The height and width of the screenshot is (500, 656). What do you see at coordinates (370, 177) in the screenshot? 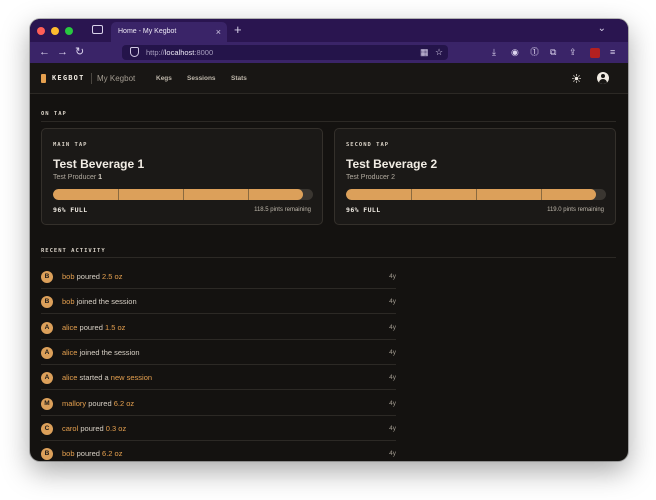
I see `producer-name: Test Producer 2` at bounding box center [370, 177].